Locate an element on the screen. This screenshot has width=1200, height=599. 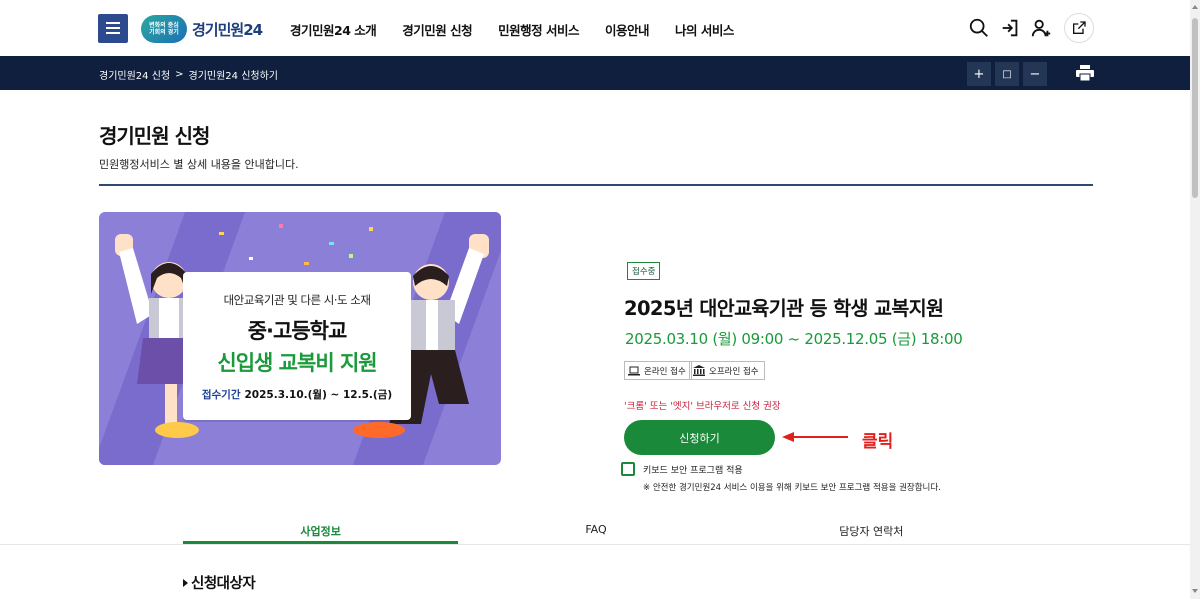
search-icon is located at coordinates (979, 28).